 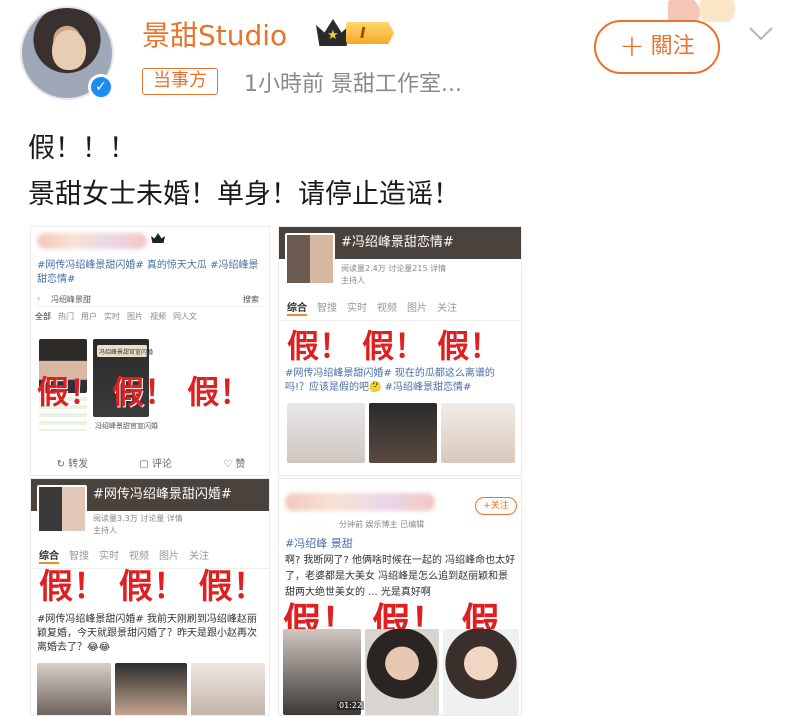 I want to click on read-stats: 阅读量3.3万 讨论量 详情, so click(x=138, y=518).